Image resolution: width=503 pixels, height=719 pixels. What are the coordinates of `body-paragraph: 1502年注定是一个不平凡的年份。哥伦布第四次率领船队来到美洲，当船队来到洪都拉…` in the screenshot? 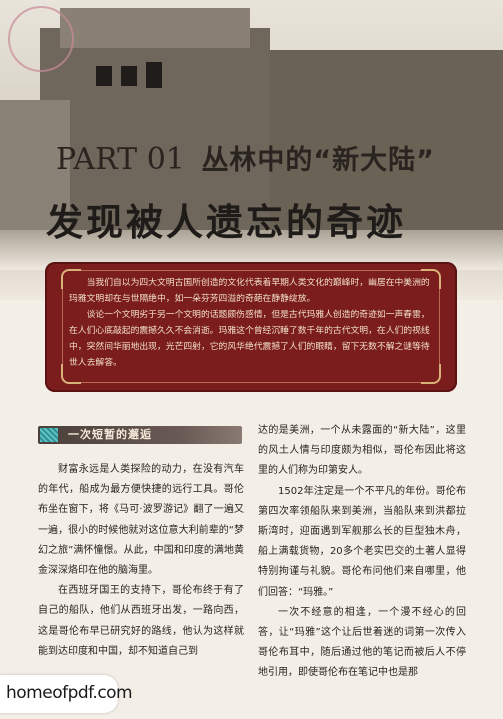 It's located at (362, 541).